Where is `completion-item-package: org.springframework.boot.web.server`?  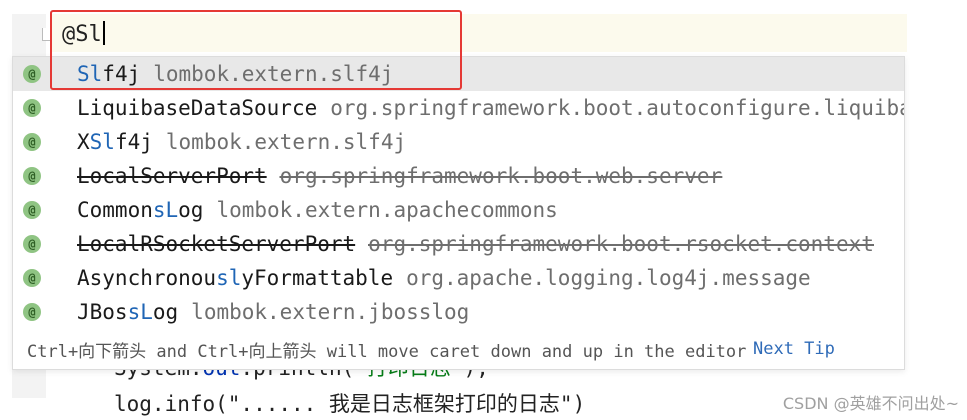 completion-item-package: org.springframework.boot.web.server is located at coordinates (501, 176).